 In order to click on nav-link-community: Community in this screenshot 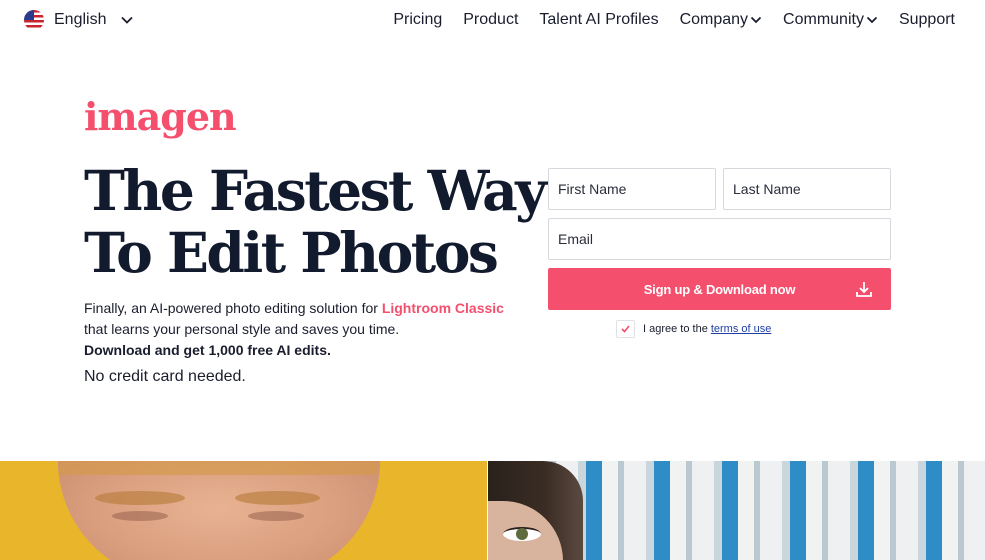, I will do `click(830, 20)`.